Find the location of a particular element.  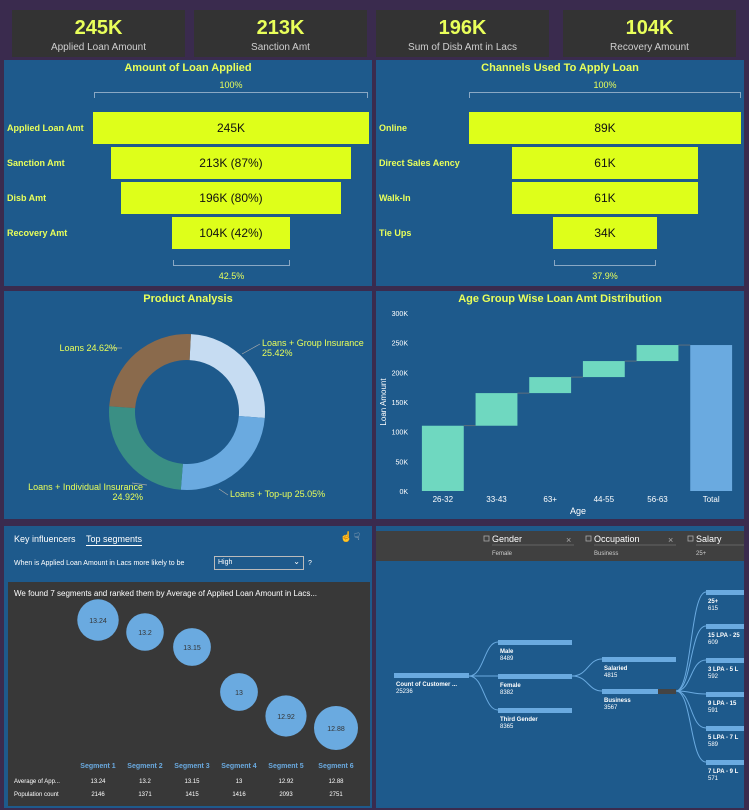

thumbs-up-icon: ☝ is located at coordinates (346, 537).